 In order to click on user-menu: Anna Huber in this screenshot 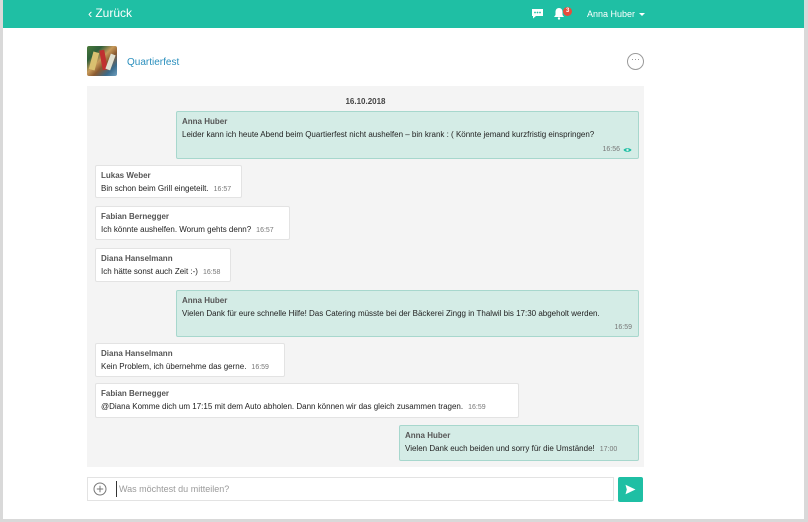, I will do `click(616, 14)`.